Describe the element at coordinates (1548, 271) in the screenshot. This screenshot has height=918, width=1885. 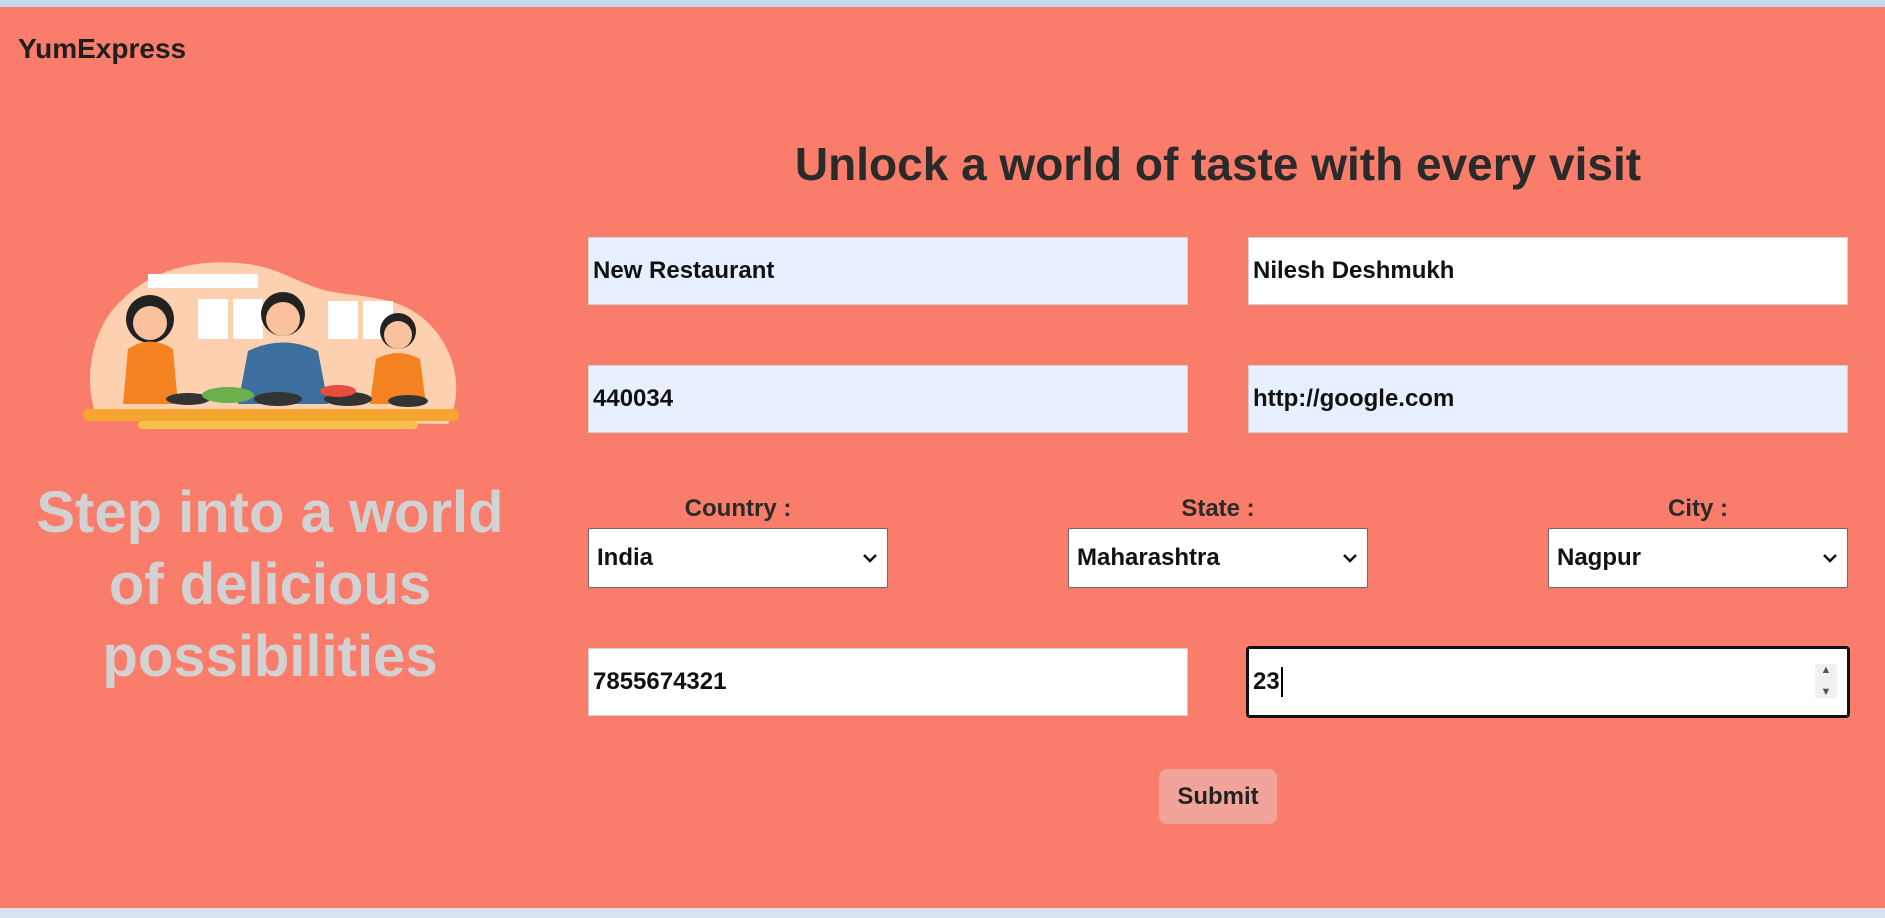
I see `owner-name-input: Nilesh Deshmukh` at that location.